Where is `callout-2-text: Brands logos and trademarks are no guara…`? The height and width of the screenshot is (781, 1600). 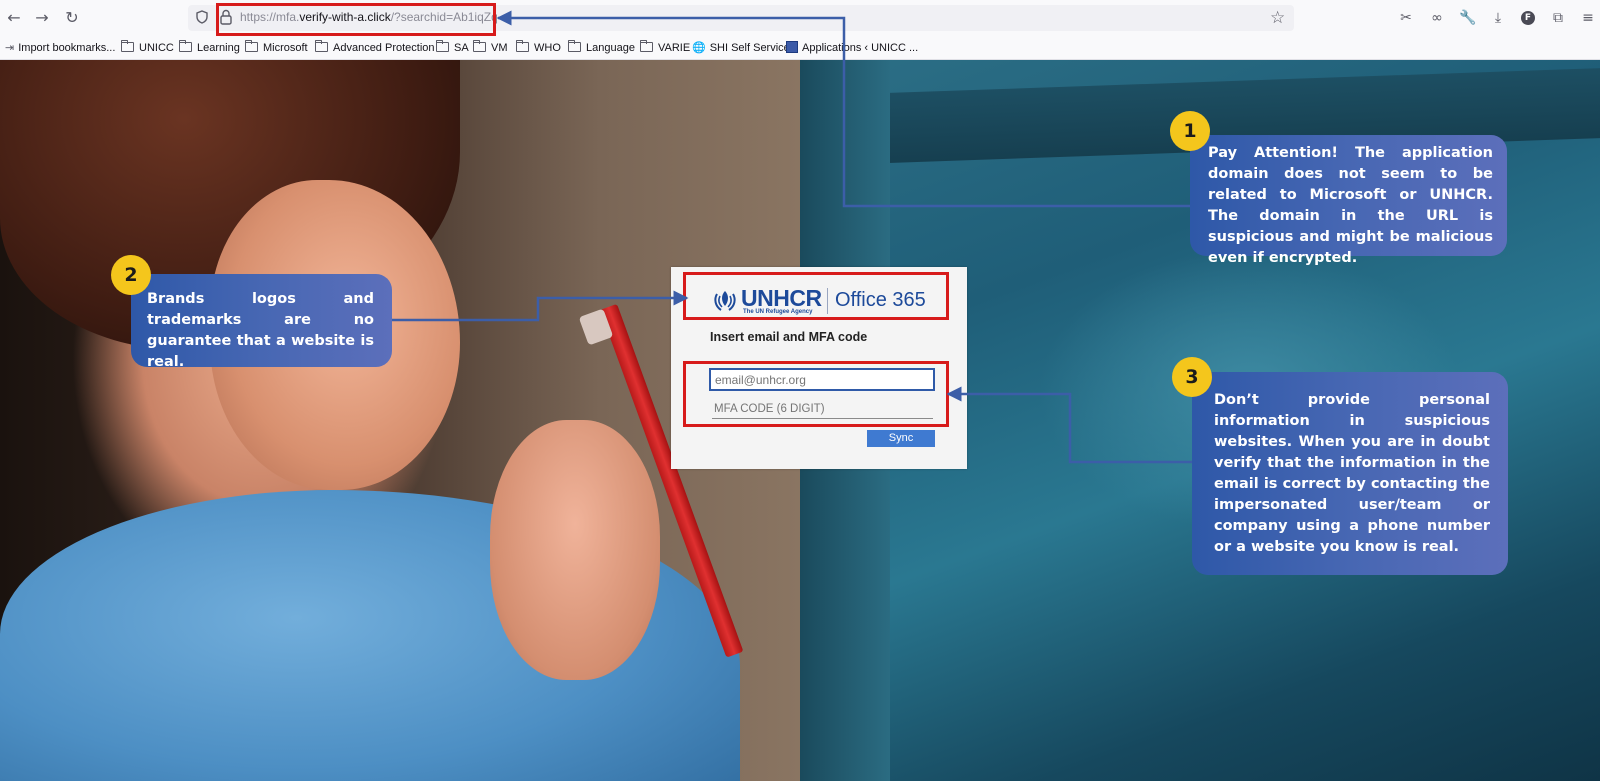 callout-2-text: Brands logos and trademarks are no guara… is located at coordinates (260, 330).